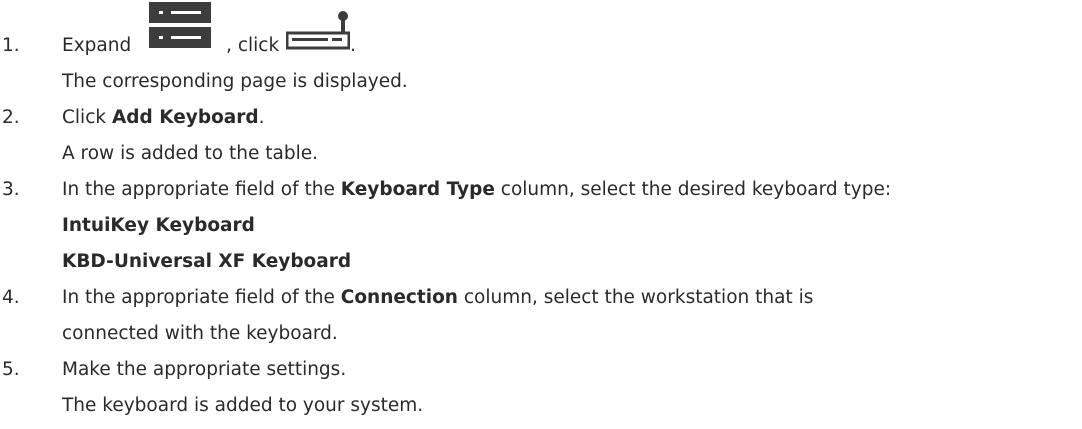 The height and width of the screenshot is (429, 1082). I want to click on step-2-instruction: Click Add Keyboard., so click(163, 118).